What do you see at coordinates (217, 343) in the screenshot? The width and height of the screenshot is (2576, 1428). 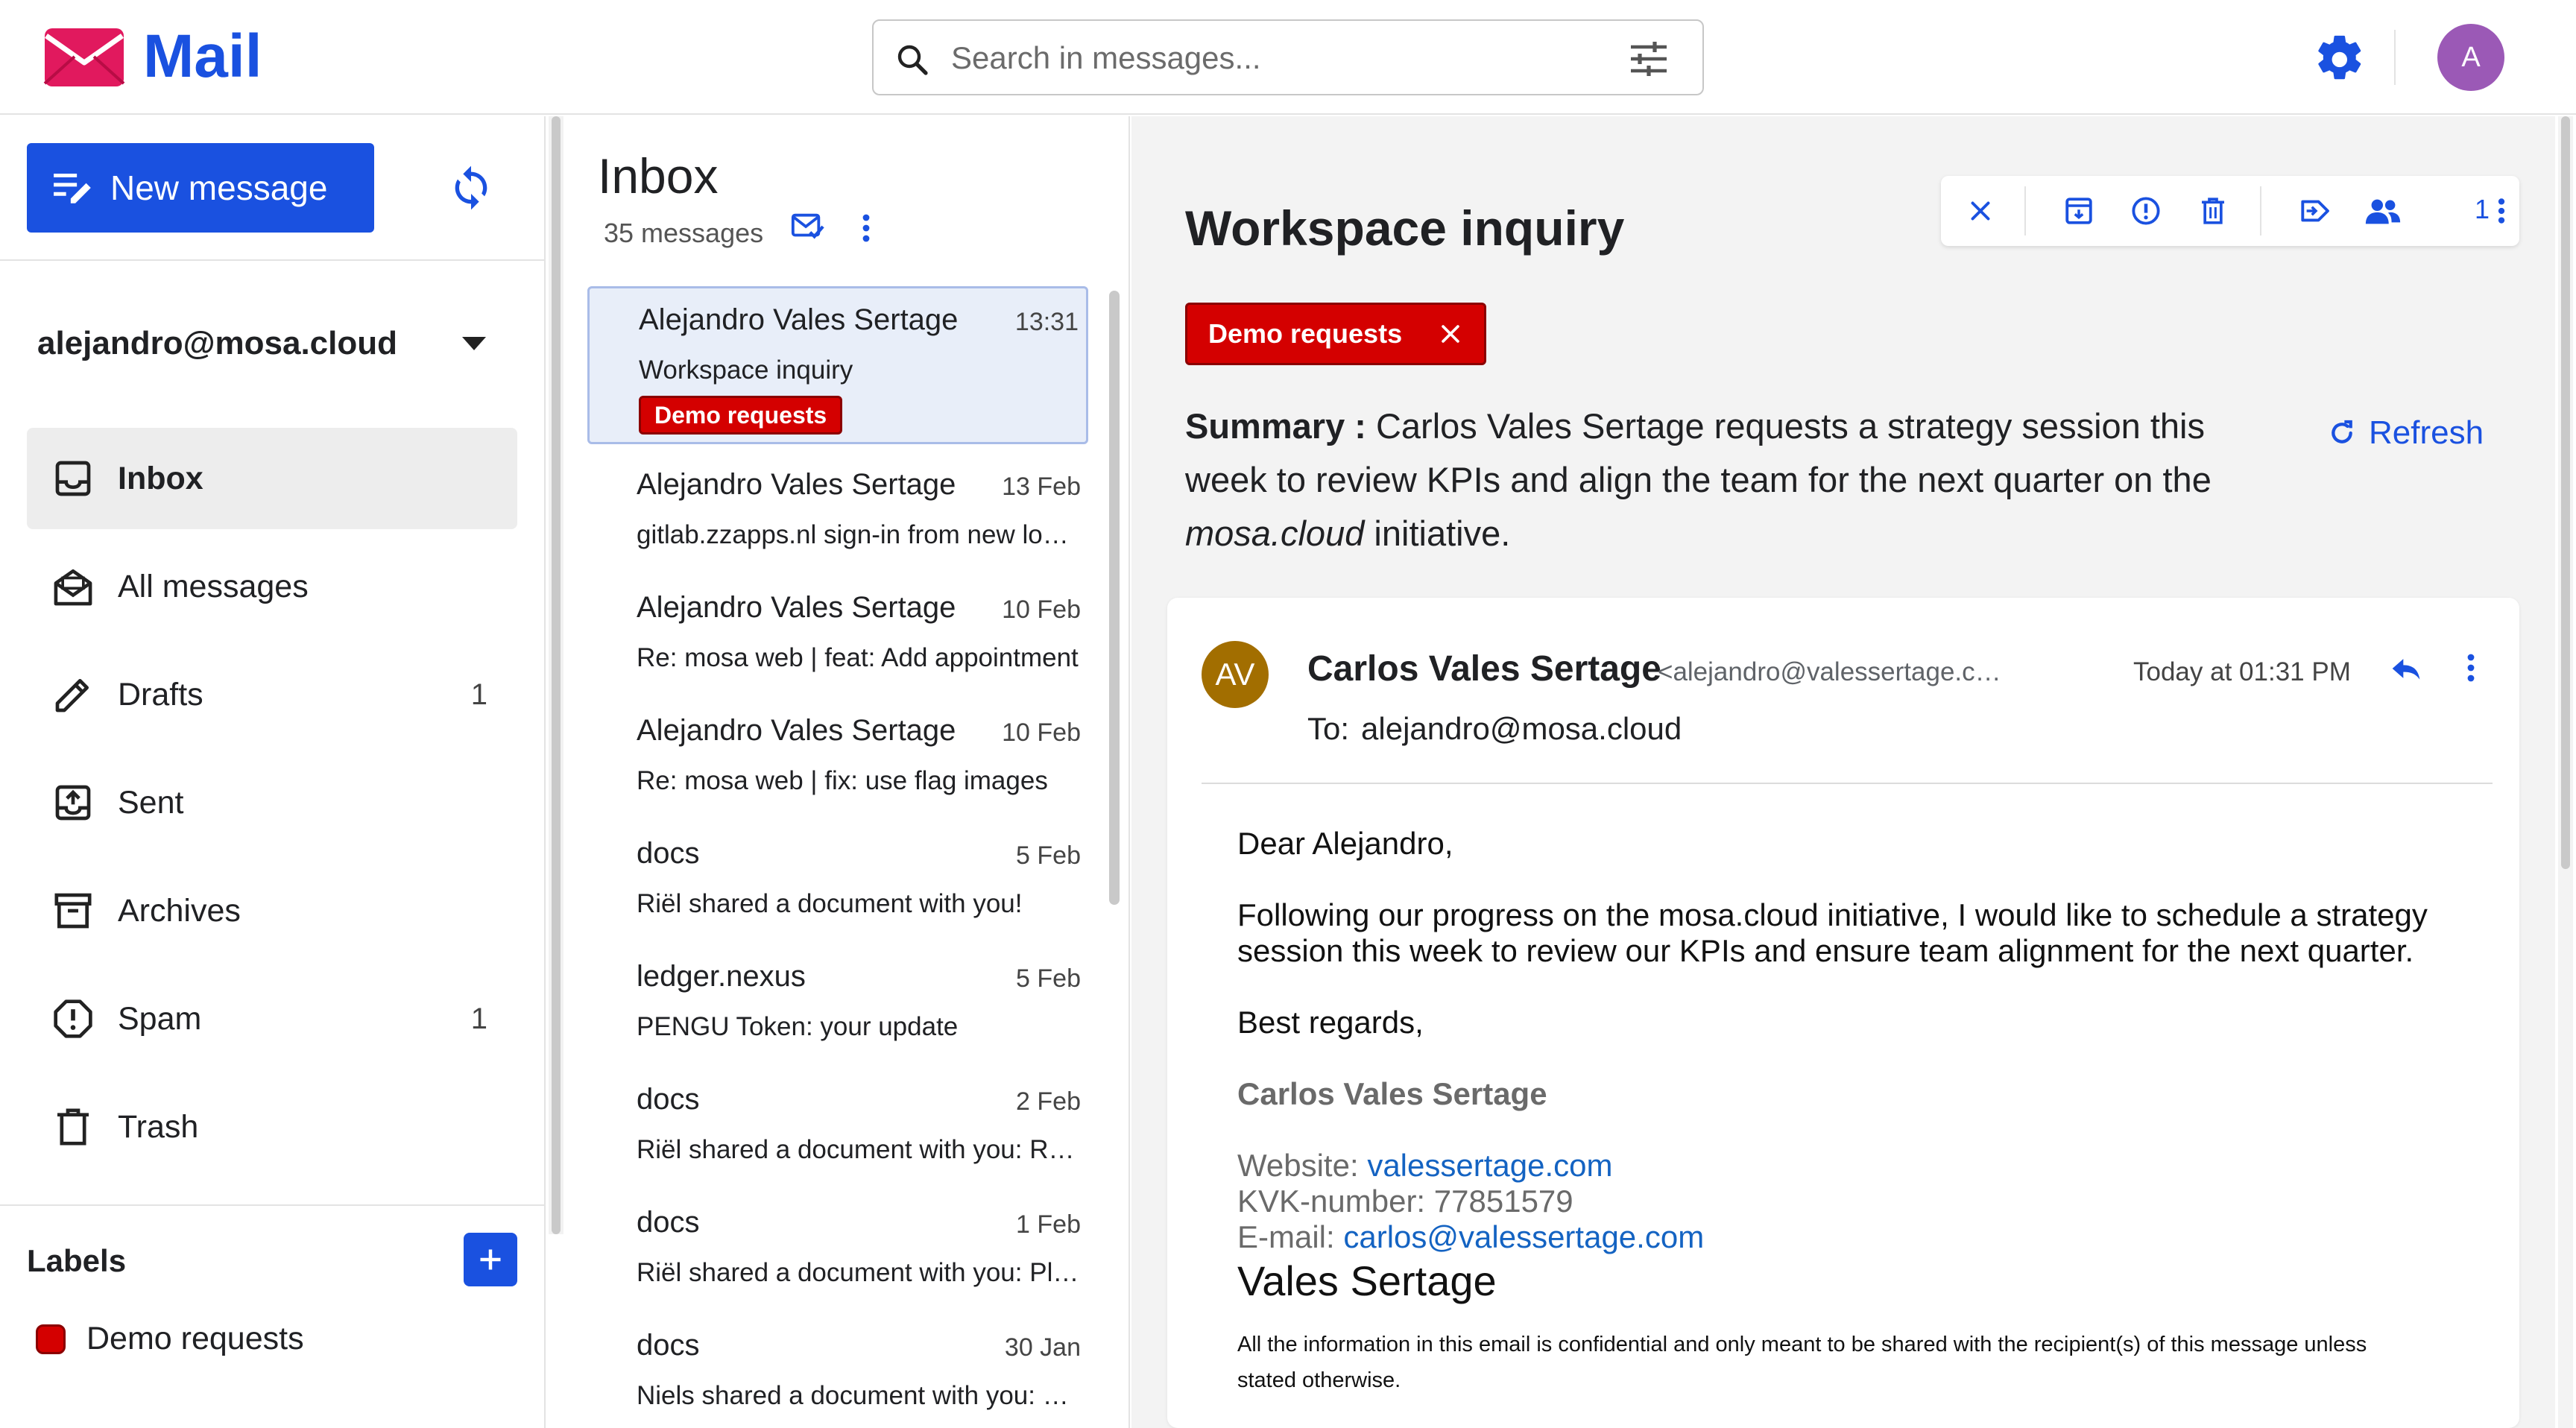 I see `account-selector: alejandro@mosa.cloud` at bounding box center [217, 343].